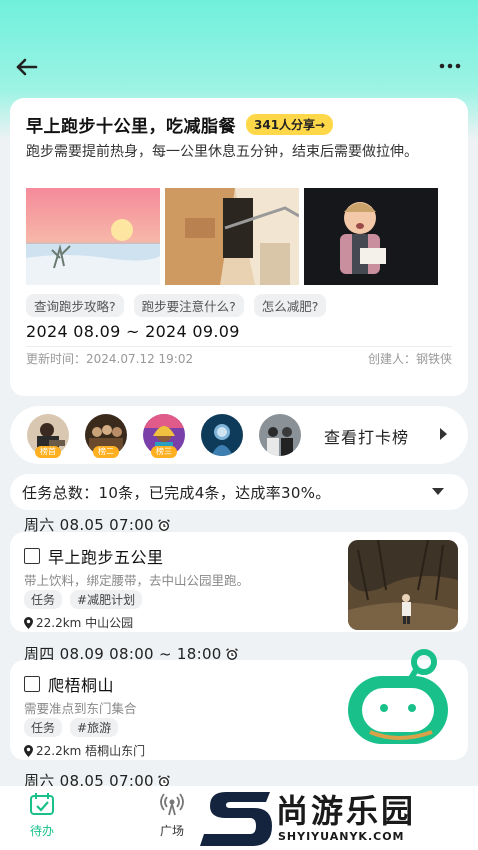 Image resolution: width=478 pixels, height=850 pixels. Describe the element at coordinates (106, 452) in the screenshot. I see `rank-label: 榜二` at that location.